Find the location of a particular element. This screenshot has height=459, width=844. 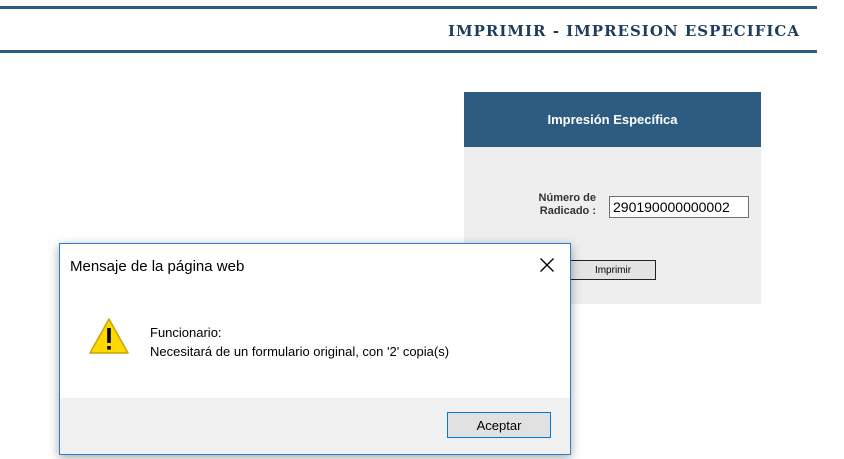

radicado-label-line1: Número de is located at coordinates (567, 198).